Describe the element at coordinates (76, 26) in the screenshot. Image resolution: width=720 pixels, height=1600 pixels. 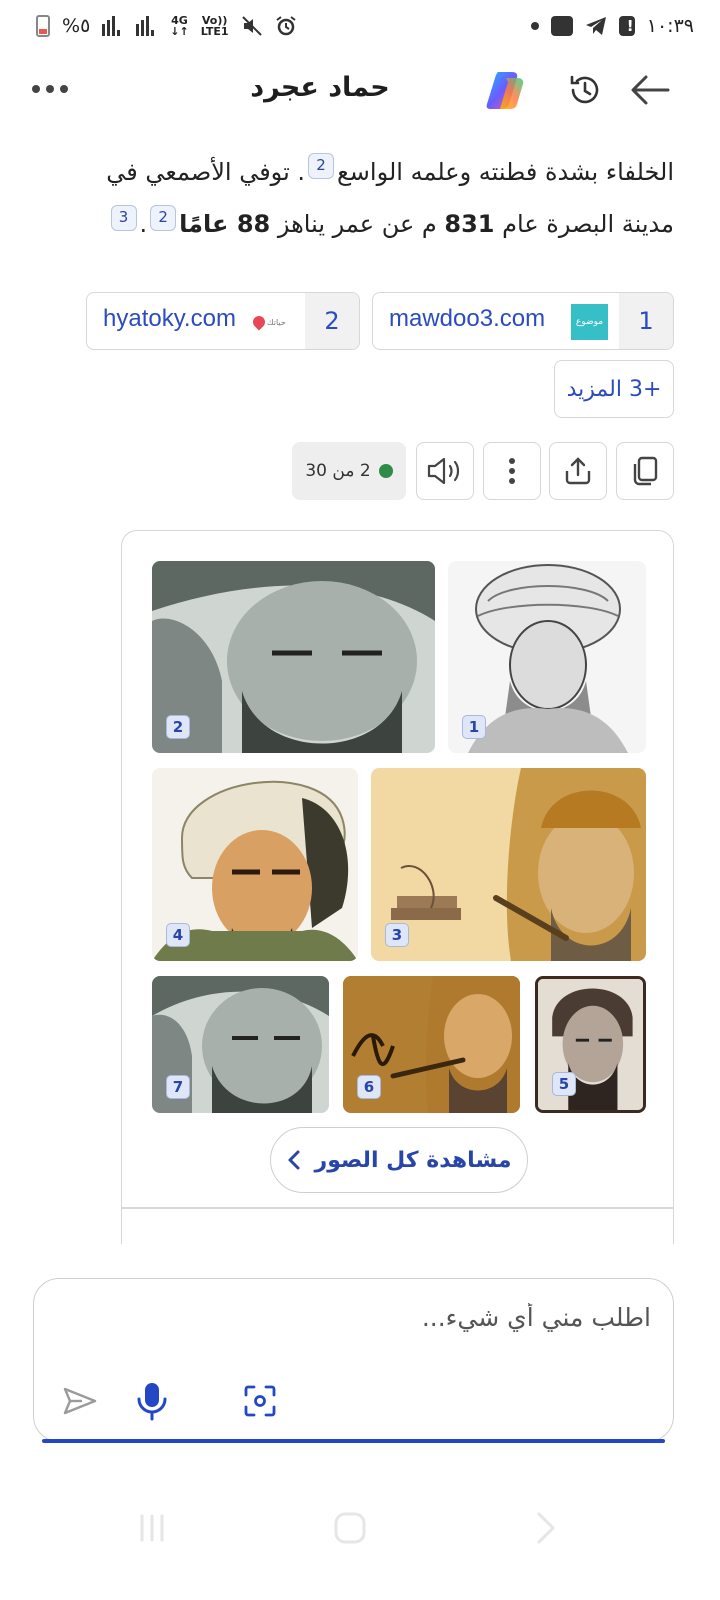
I see `battery-level: %٥` at that location.